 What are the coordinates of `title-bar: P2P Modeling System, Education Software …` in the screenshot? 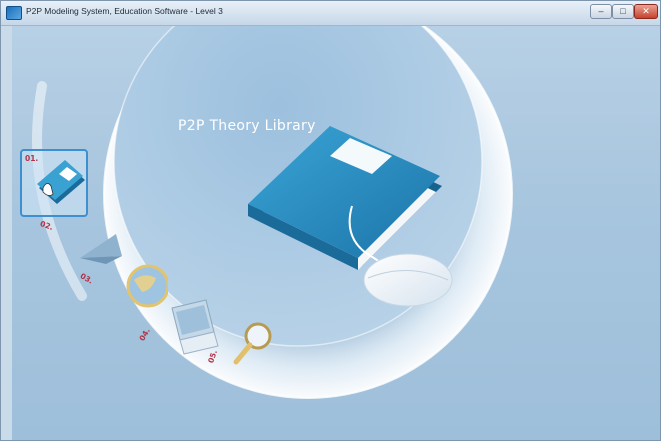 It's located at (330, 13).